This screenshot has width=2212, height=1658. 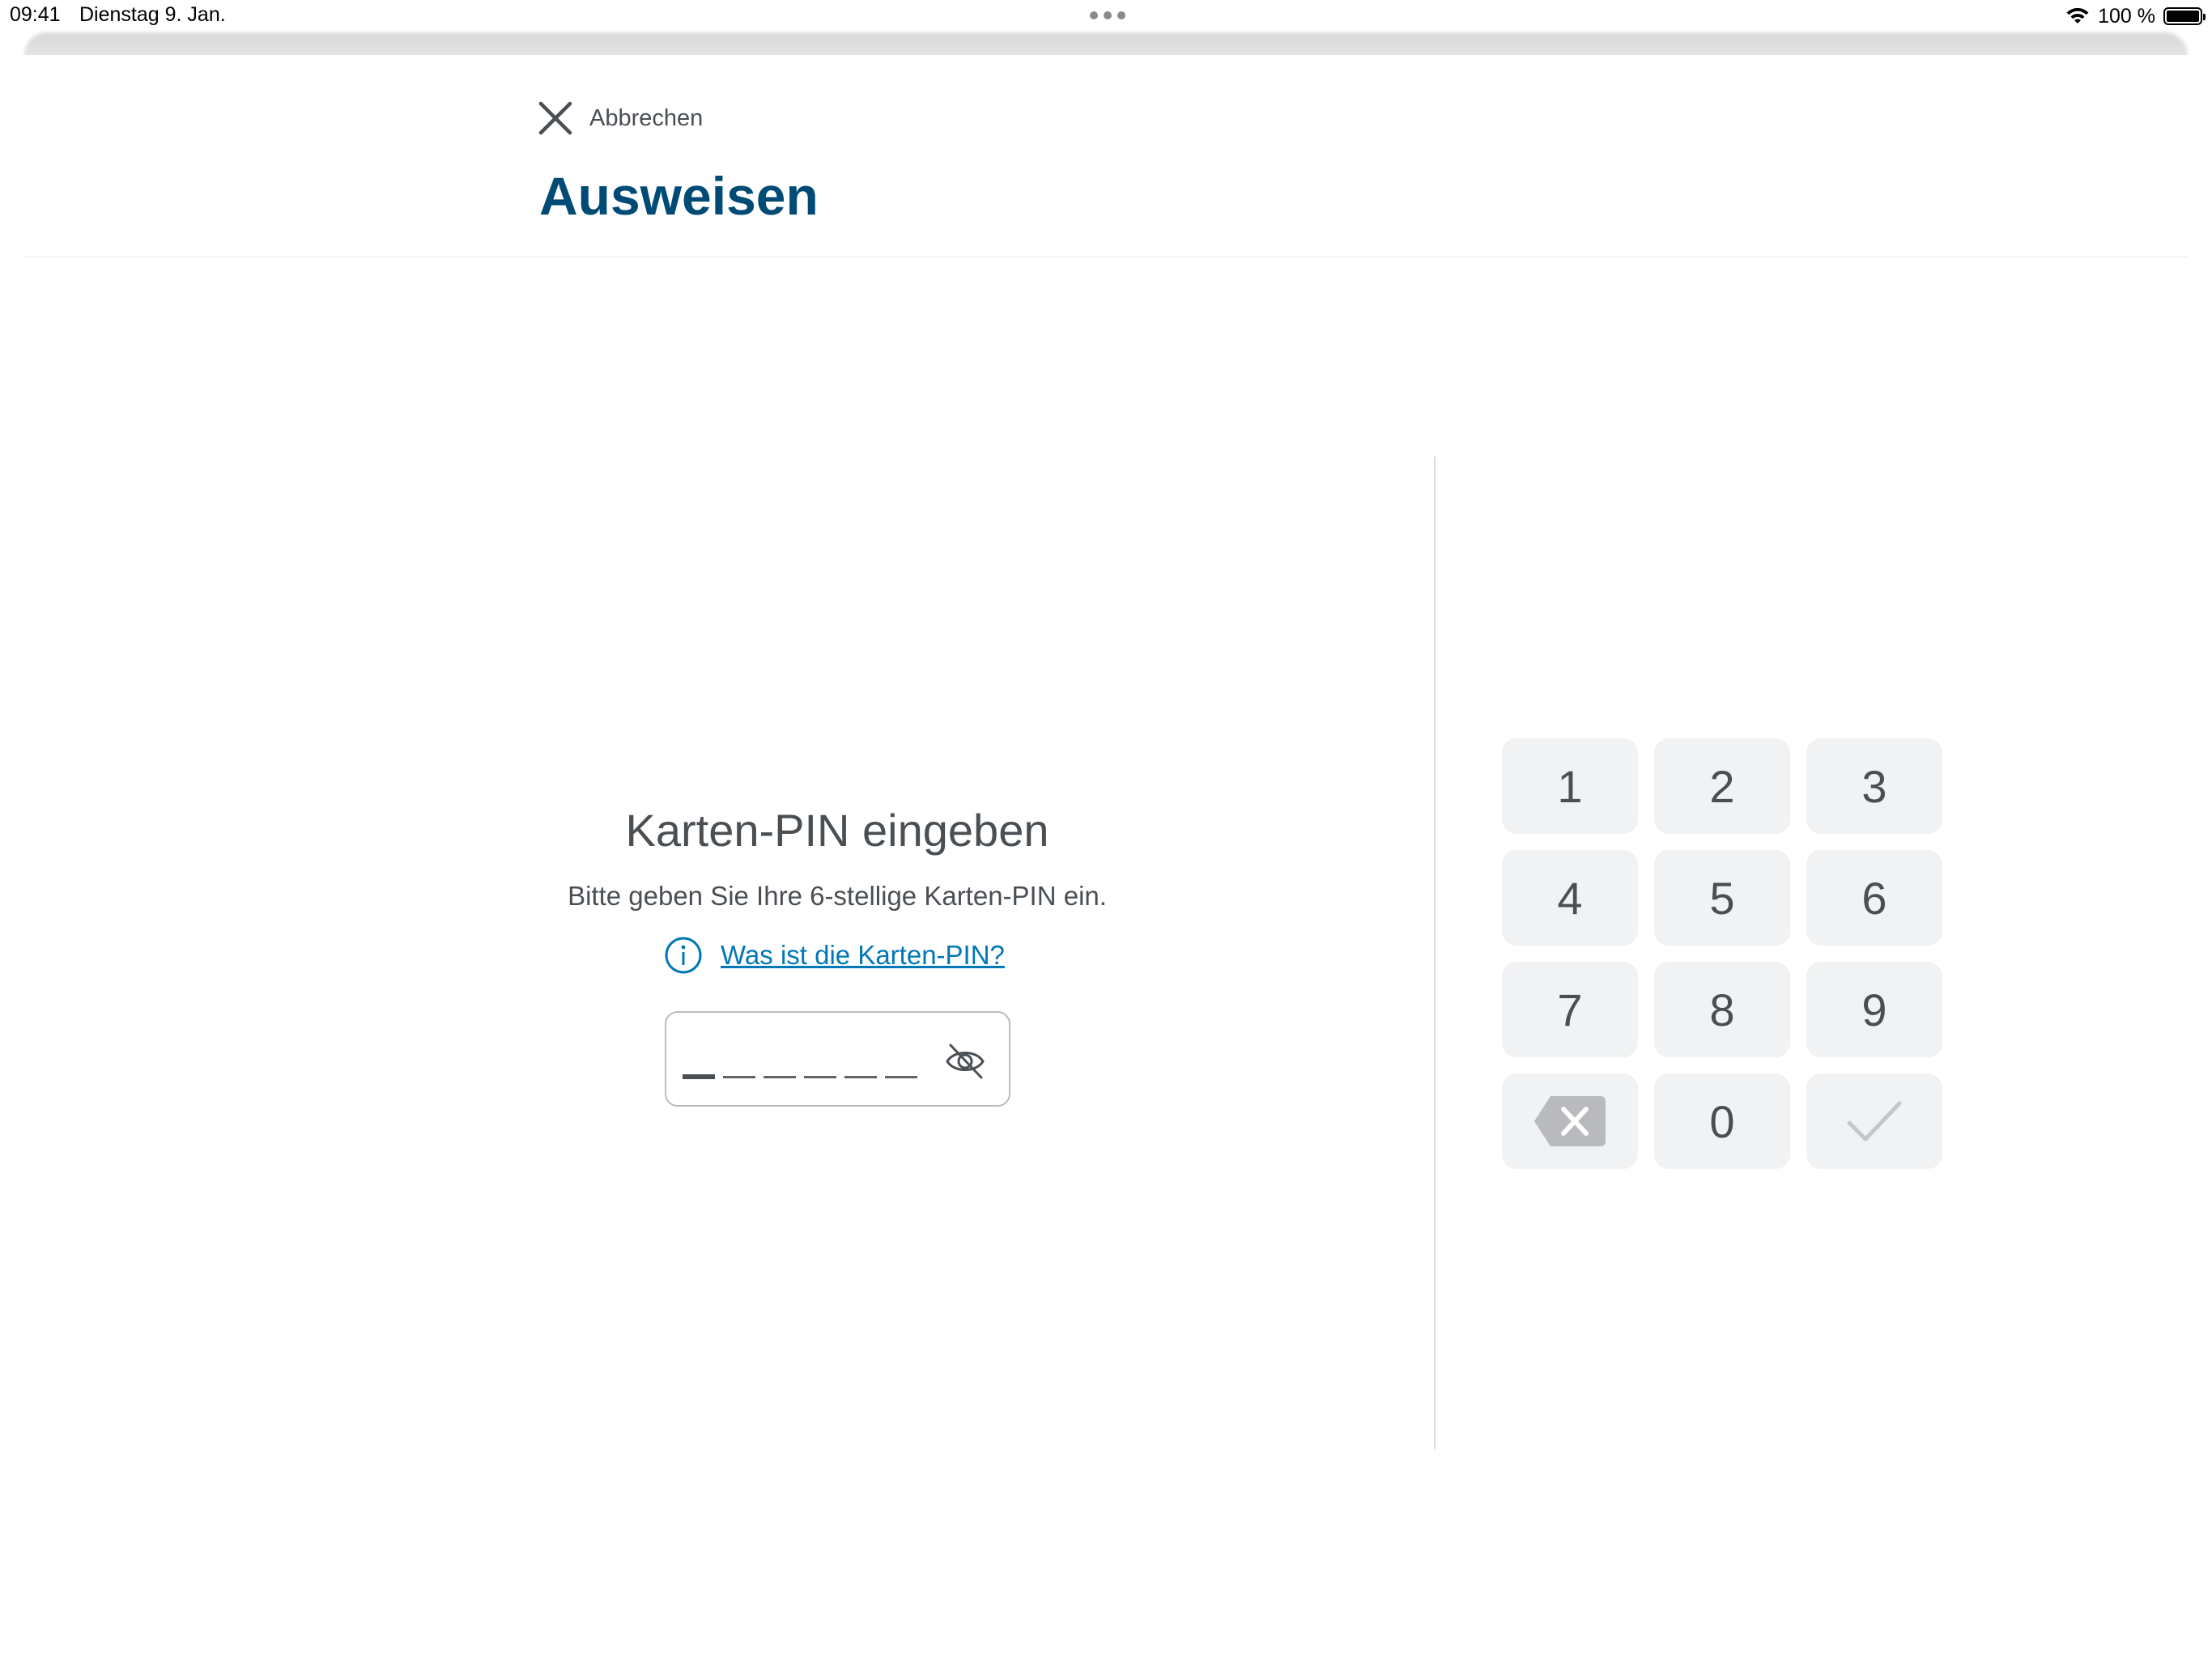 What do you see at coordinates (1874, 786) in the screenshot?
I see `key-3: 3` at bounding box center [1874, 786].